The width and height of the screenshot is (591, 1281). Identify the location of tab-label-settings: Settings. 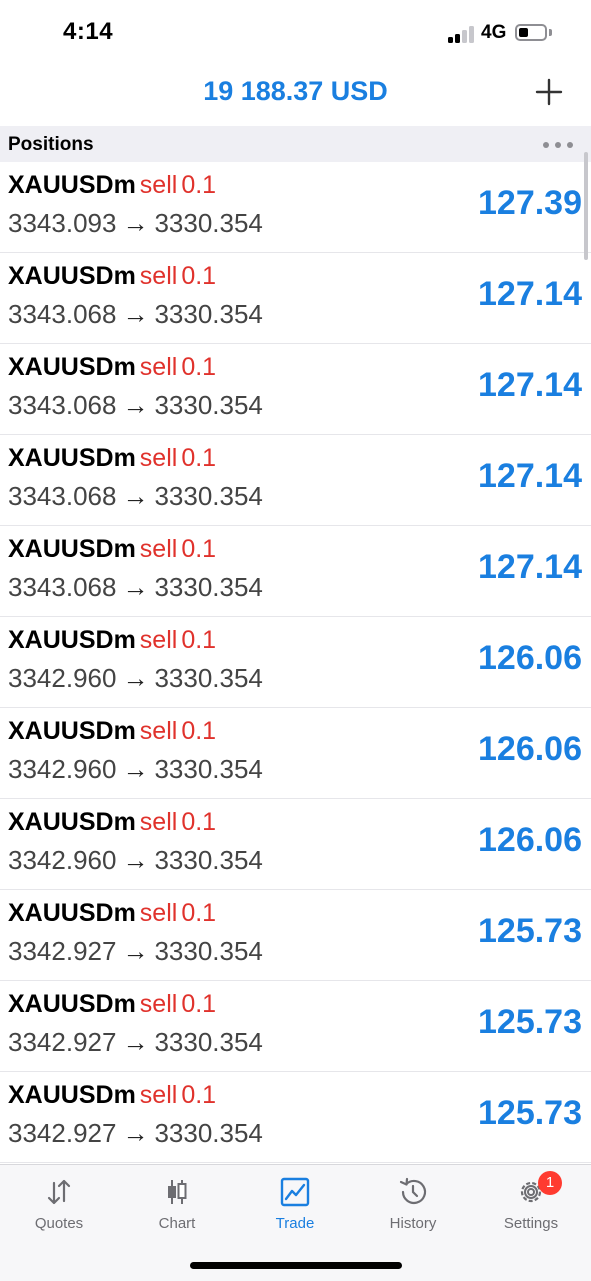
(531, 1223).